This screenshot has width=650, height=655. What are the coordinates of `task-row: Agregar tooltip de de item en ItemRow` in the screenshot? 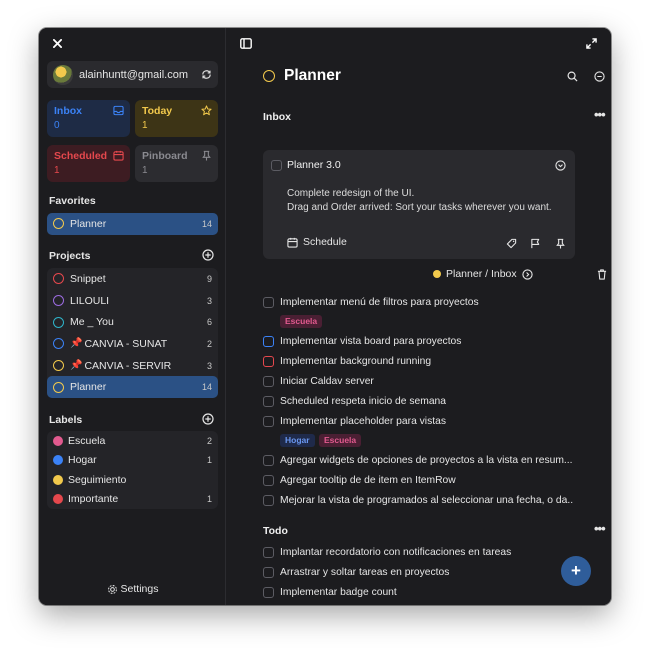 It's located at (418, 480).